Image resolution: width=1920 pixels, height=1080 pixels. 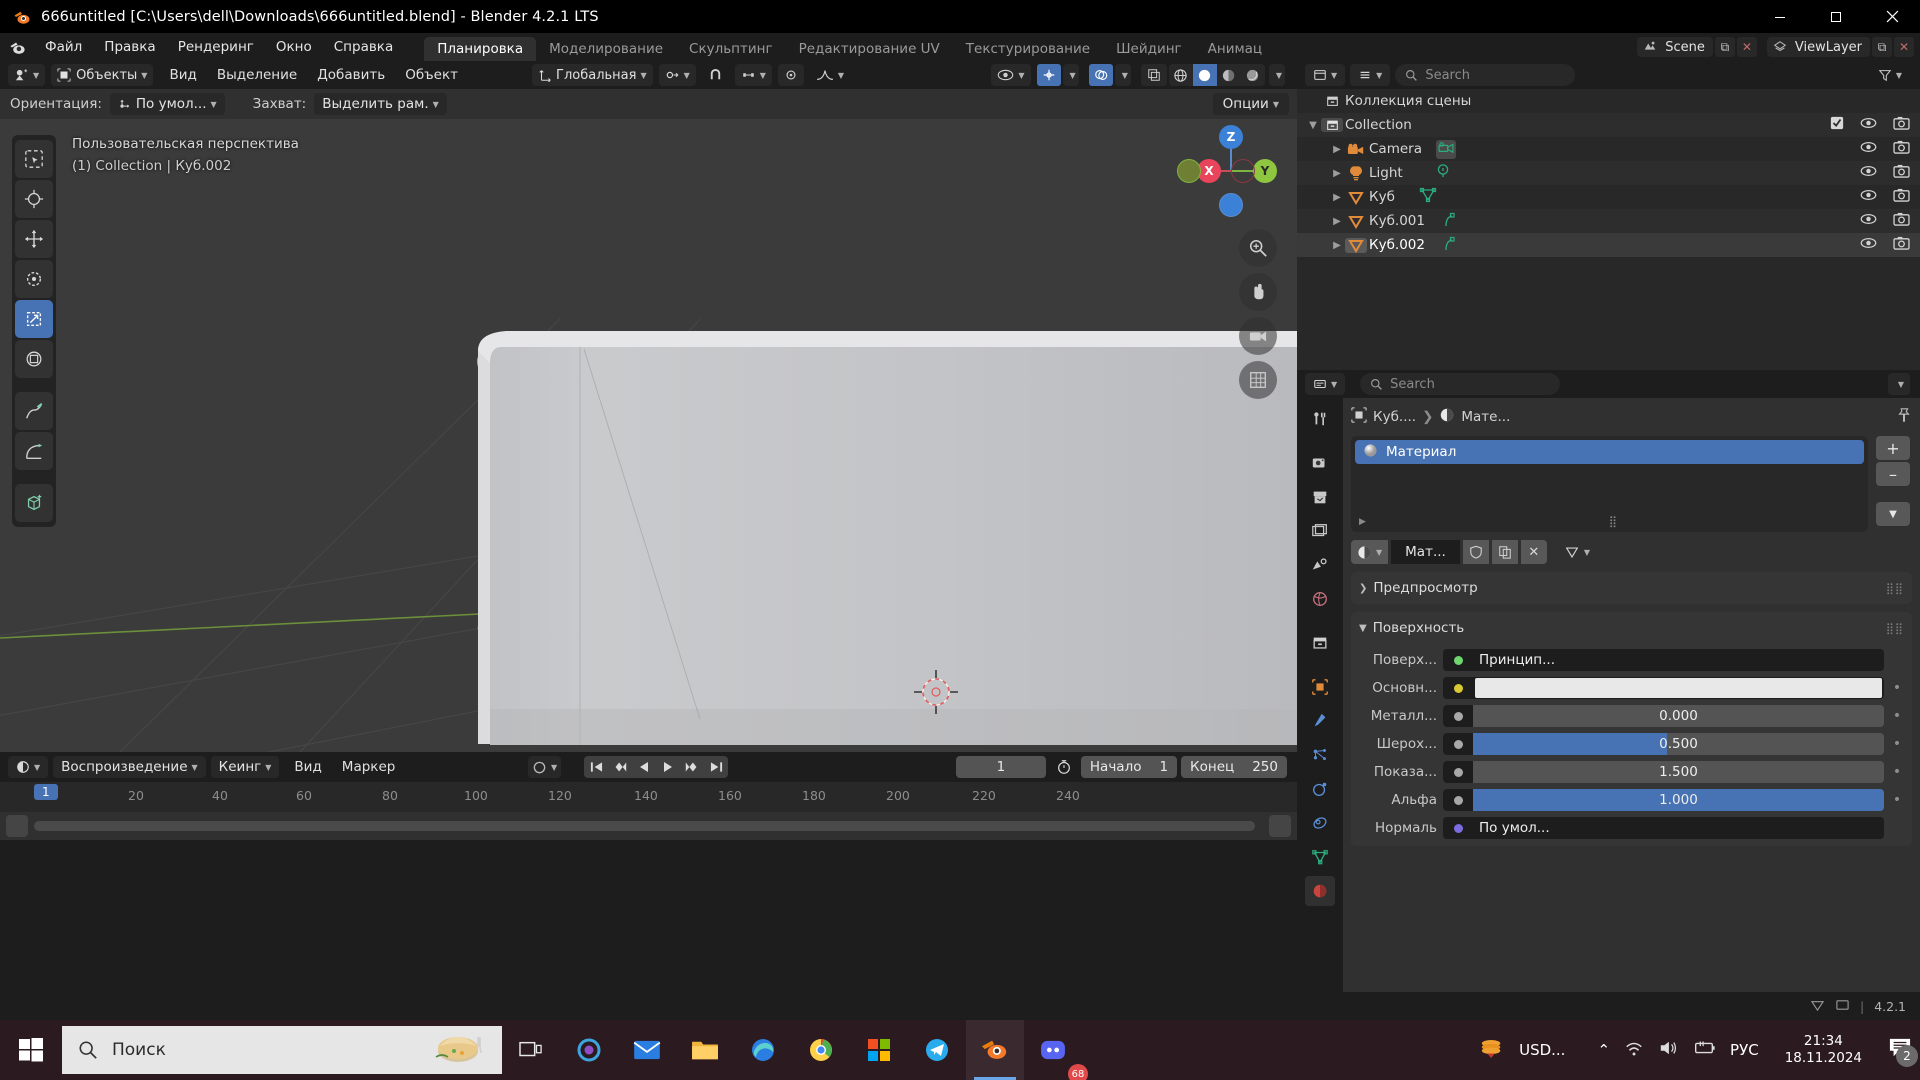 What do you see at coordinates (1320, 419) in the screenshot?
I see `tab-tool-icon` at bounding box center [1320, 419].